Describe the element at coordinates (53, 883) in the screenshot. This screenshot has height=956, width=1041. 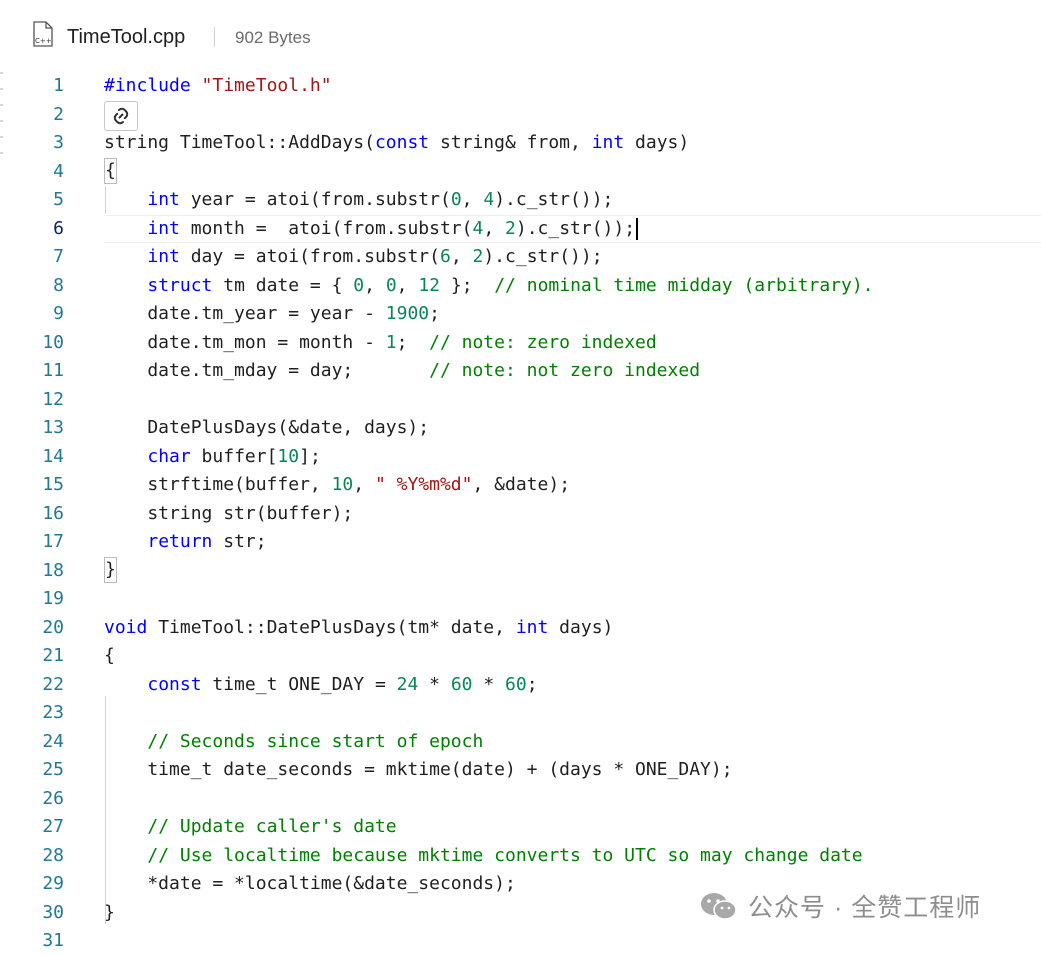
I see `line-number: 29` at that location.